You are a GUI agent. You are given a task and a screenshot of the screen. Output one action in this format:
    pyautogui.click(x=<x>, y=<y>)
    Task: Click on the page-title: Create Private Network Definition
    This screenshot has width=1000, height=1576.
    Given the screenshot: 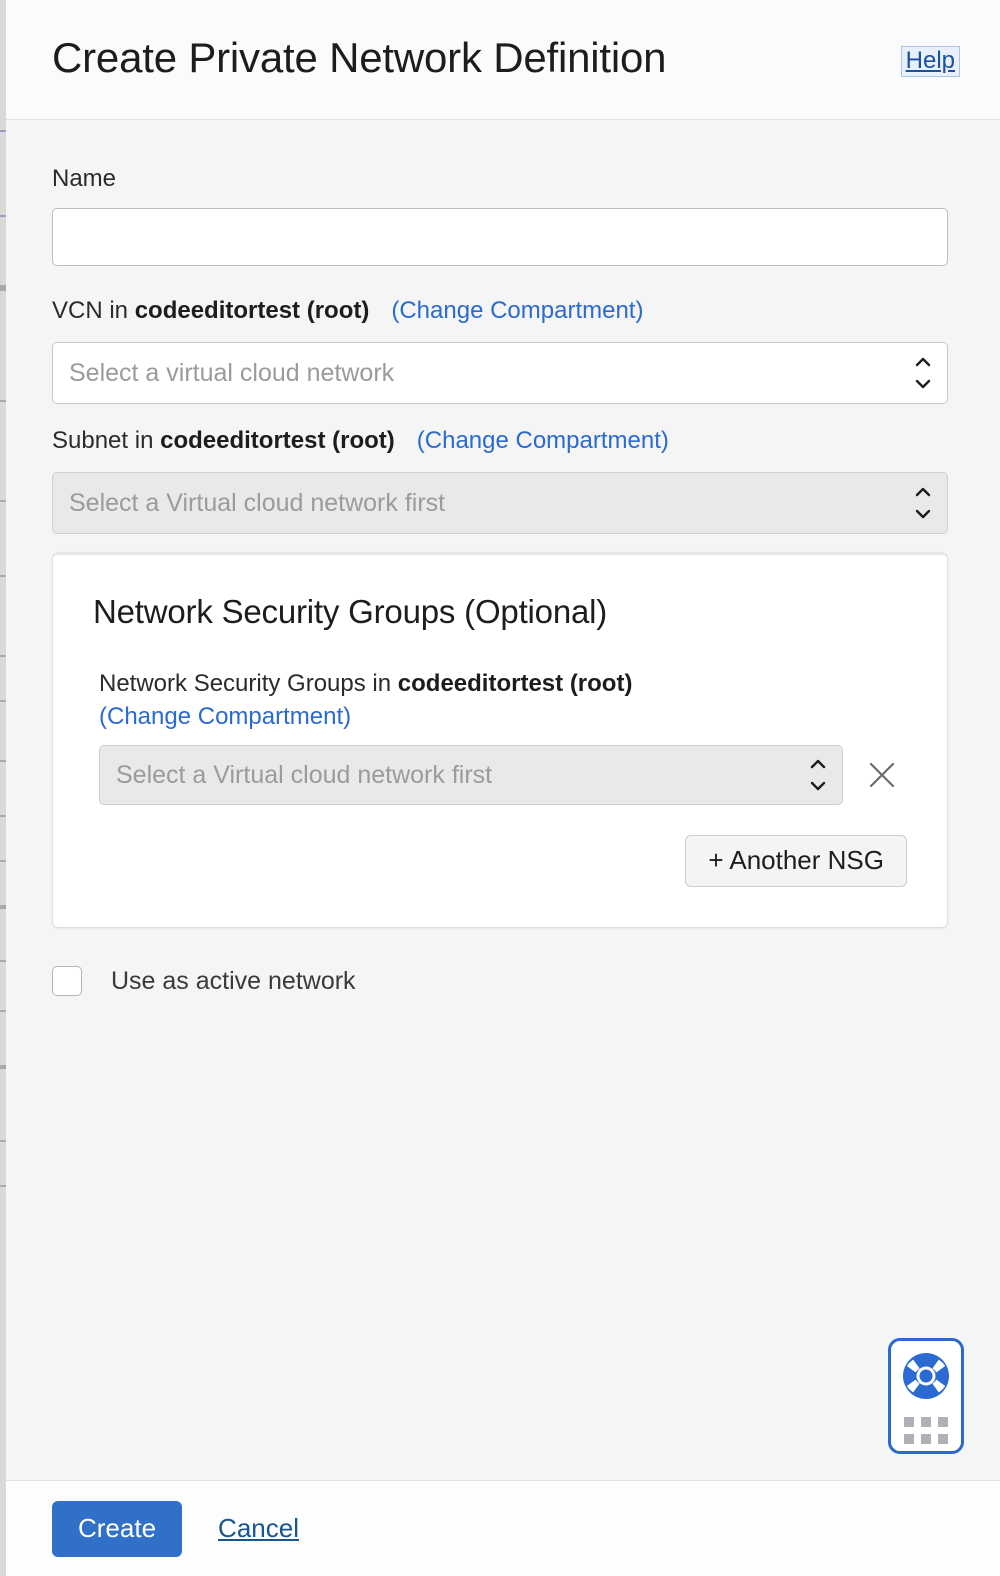 What is the action you would take?
    pyautogui.click(x=359, y=57)
    